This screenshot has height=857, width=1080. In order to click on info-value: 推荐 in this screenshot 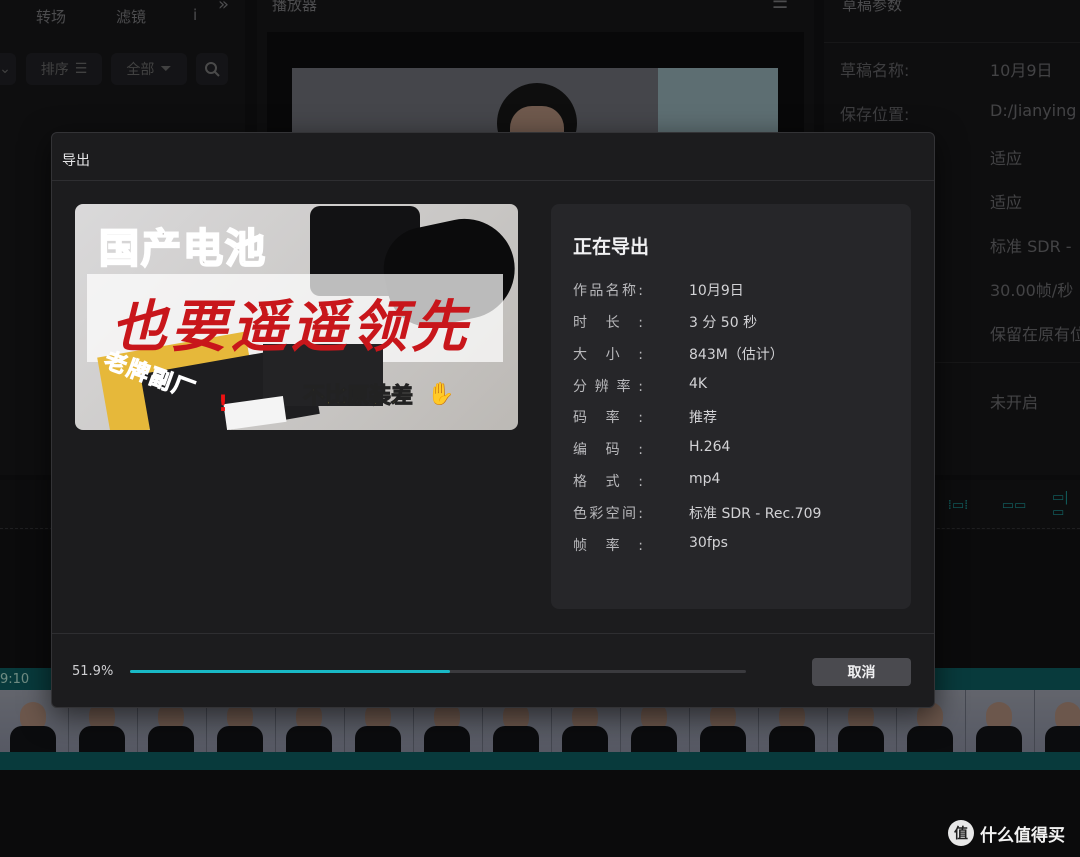, I will do `click(703, 418)`.